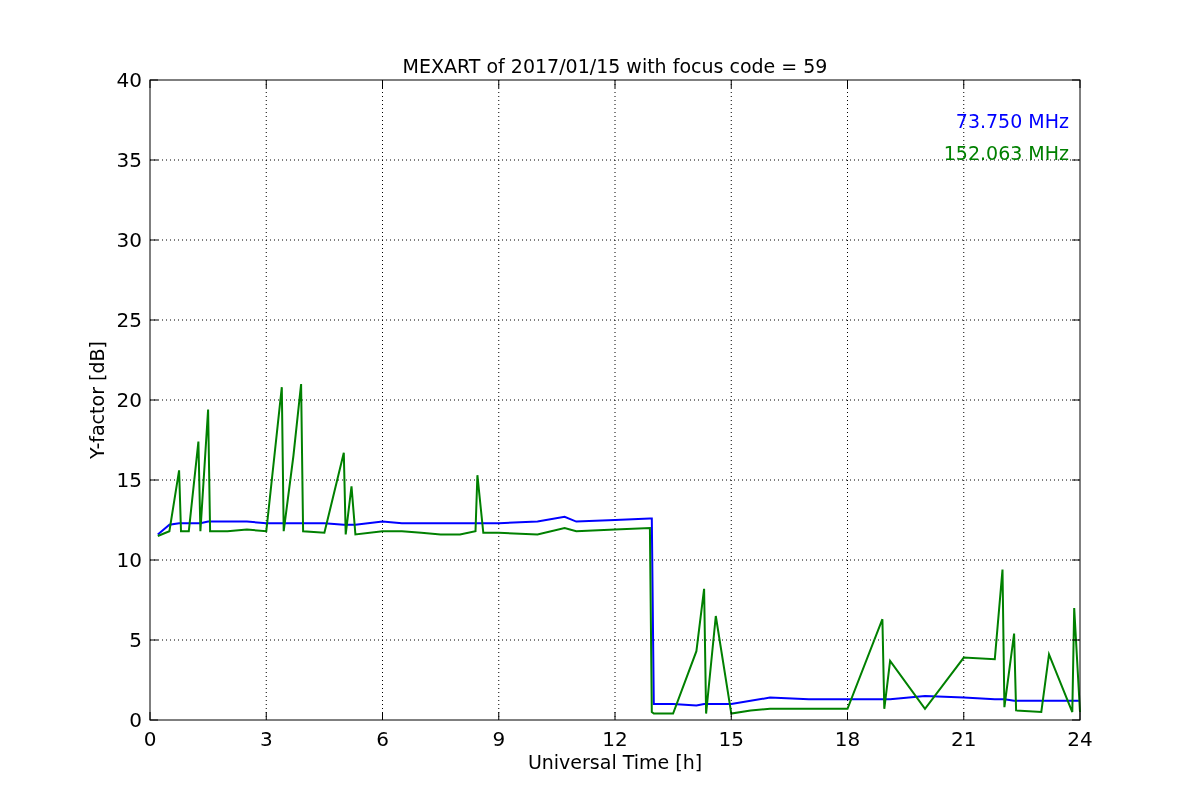 This screenshot has width=1200, height=800. I want to click on tick-label: 9, so click(499, 739).